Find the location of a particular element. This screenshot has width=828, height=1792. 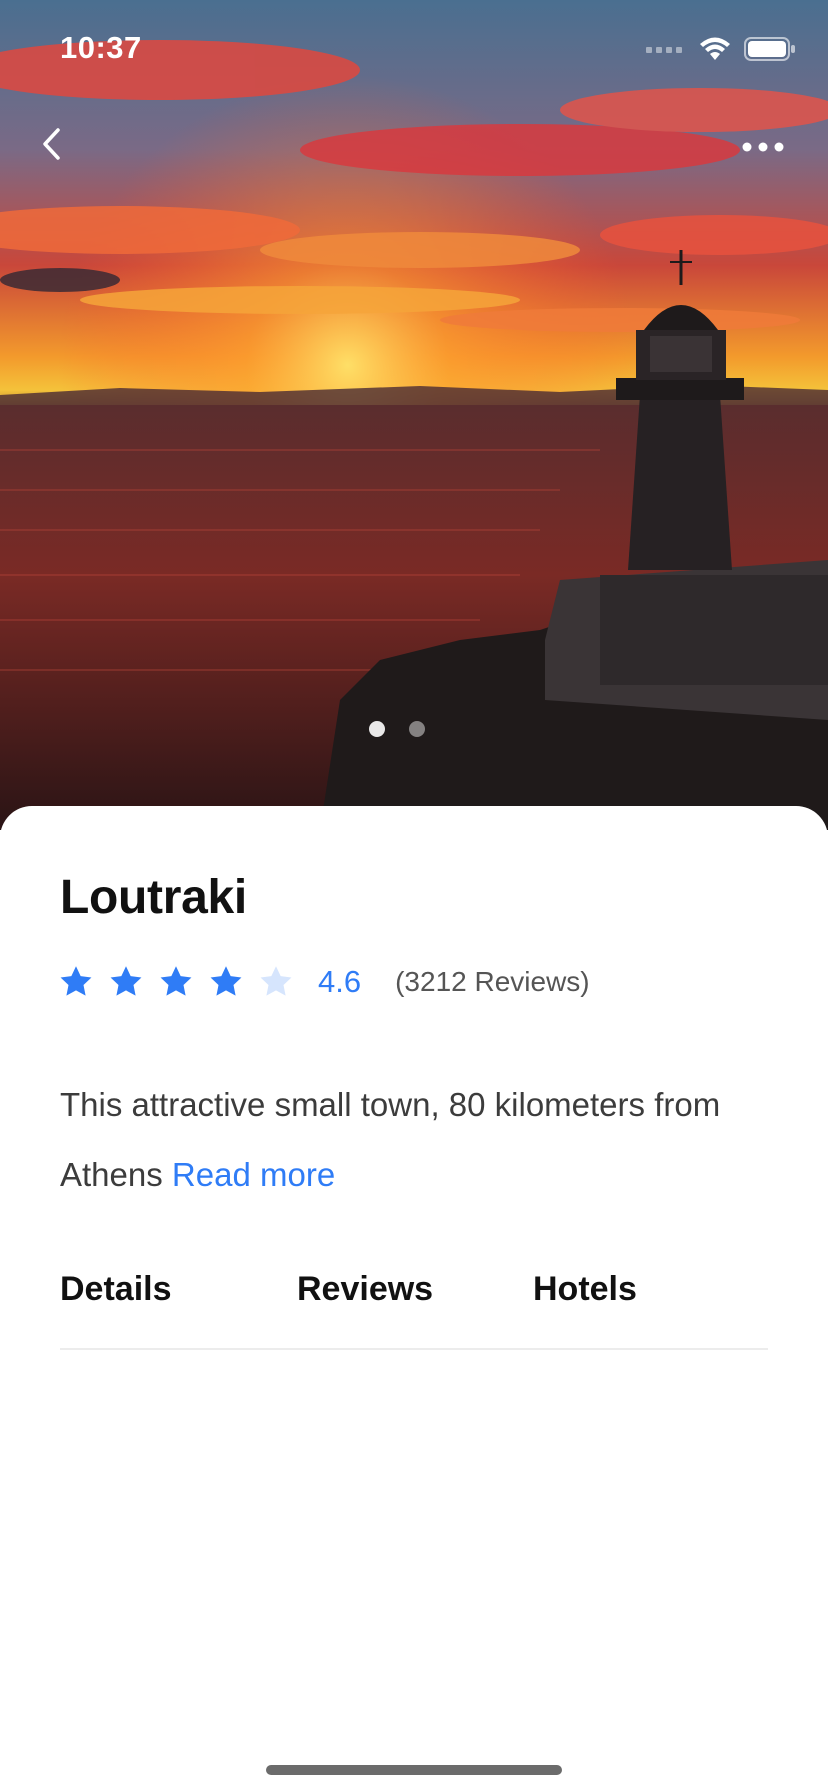

rating-row: 4.6 (3212 Reviews) is located at coordinates (324, 982).